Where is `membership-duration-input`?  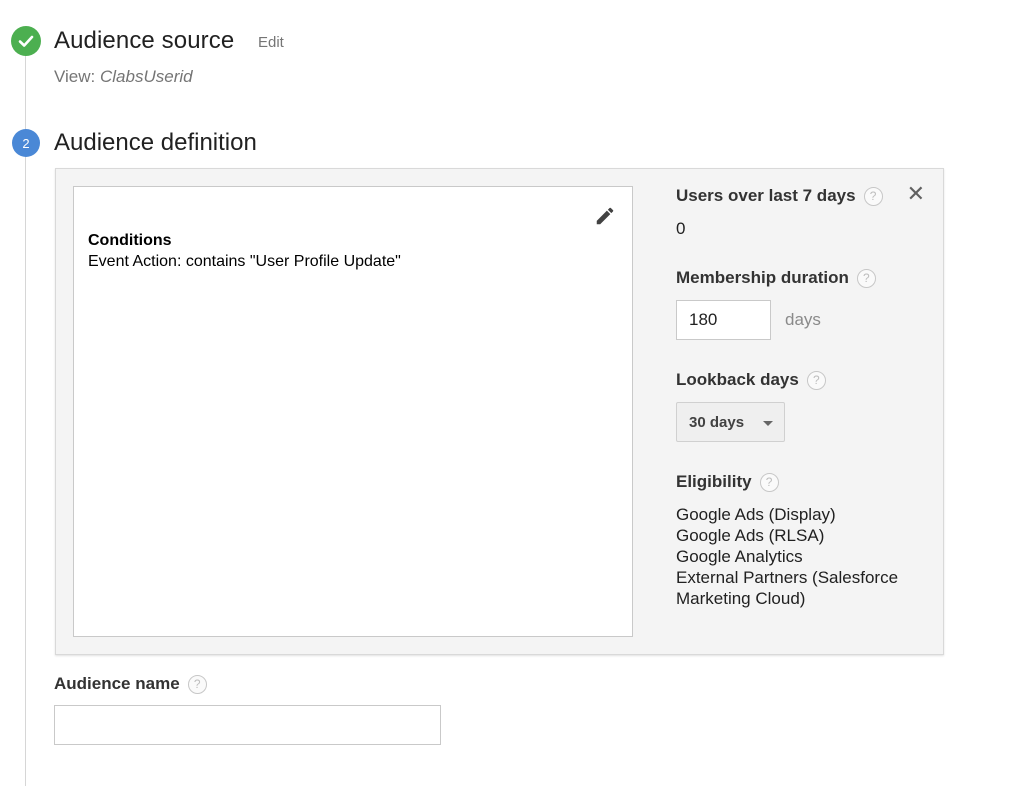
membership-duration-input is located at coordinates (723, 320).